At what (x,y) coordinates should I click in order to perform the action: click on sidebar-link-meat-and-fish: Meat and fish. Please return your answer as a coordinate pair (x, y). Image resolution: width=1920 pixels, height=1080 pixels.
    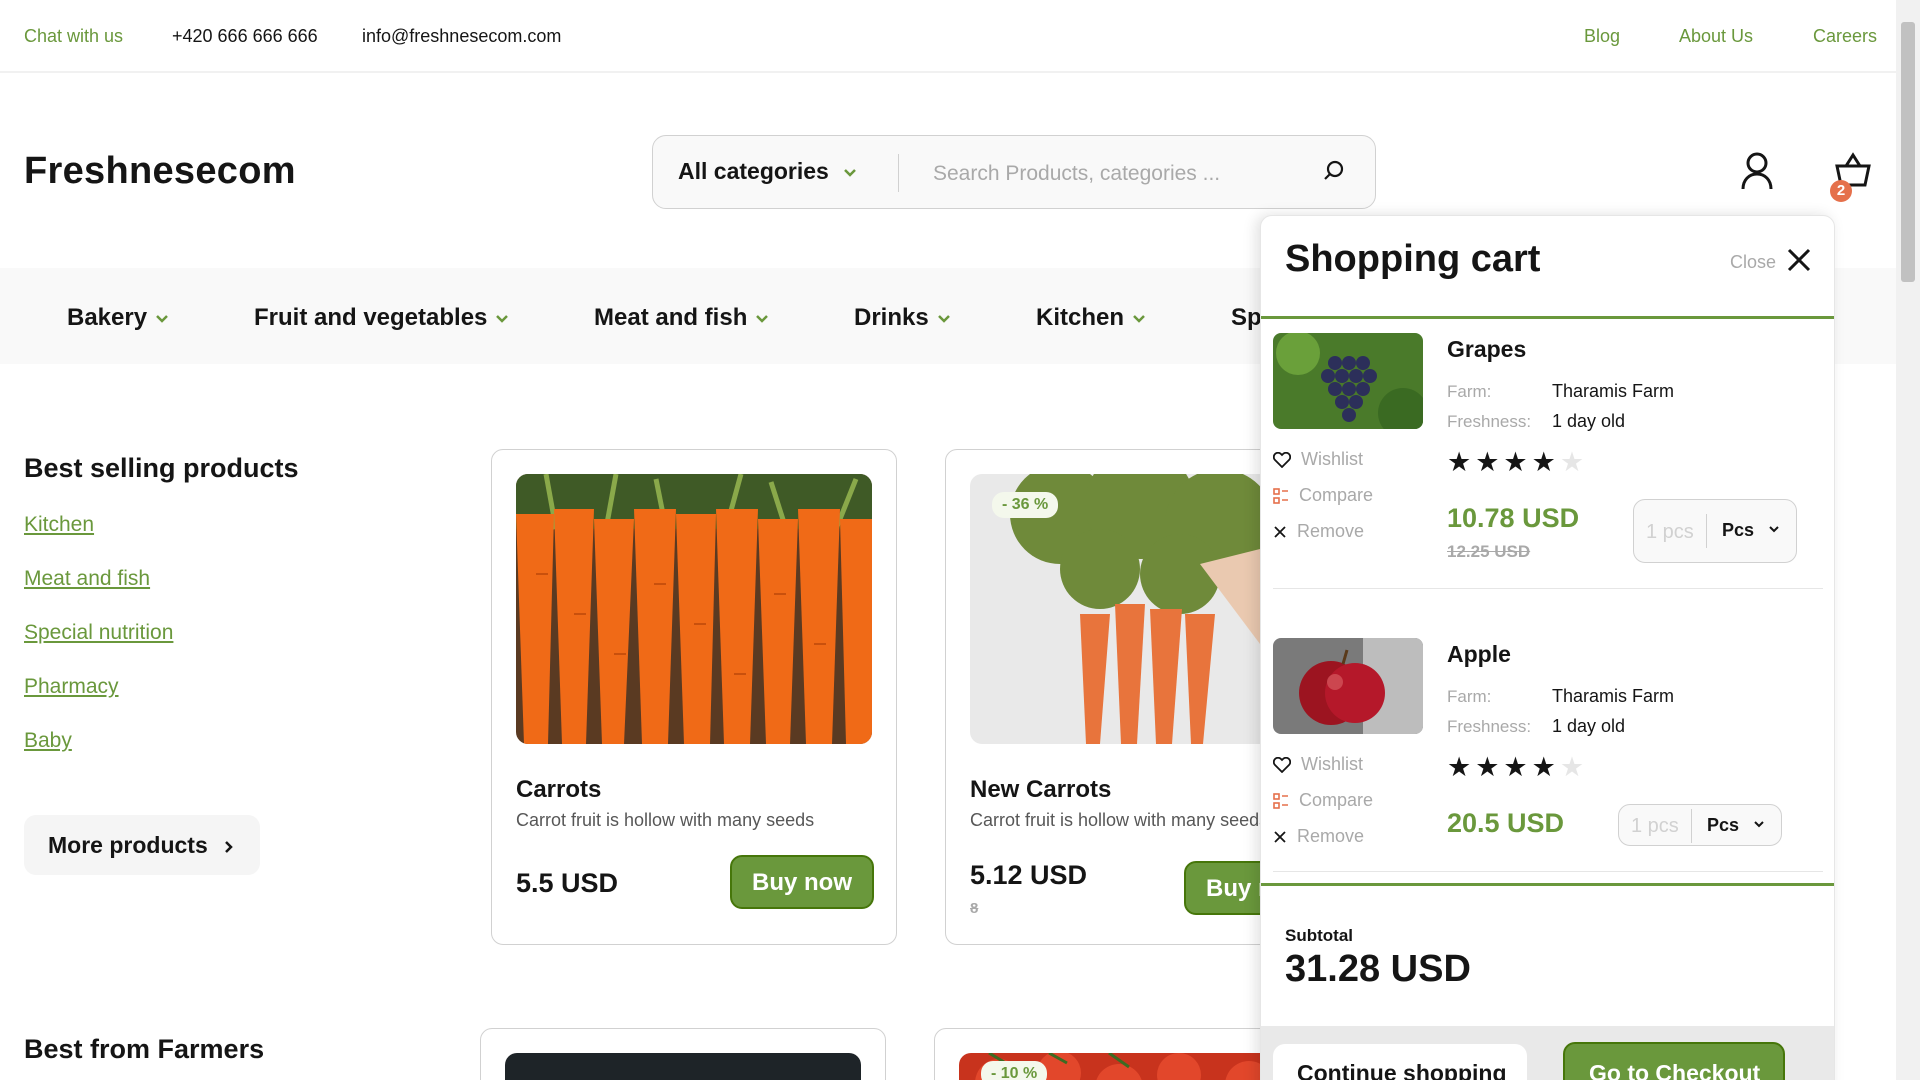
    Looking at the image, I should click on (87, 579).